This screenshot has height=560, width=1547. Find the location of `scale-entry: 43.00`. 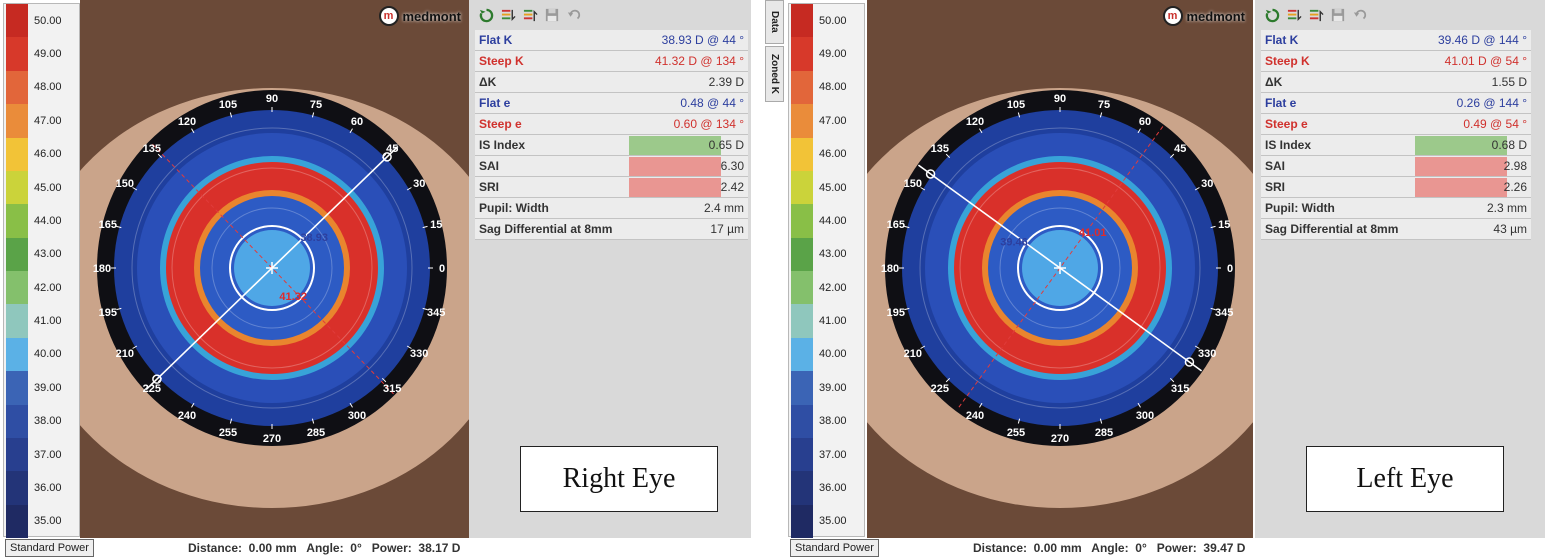

scale-entry: 43.00 is located at coordinates (41, 254).